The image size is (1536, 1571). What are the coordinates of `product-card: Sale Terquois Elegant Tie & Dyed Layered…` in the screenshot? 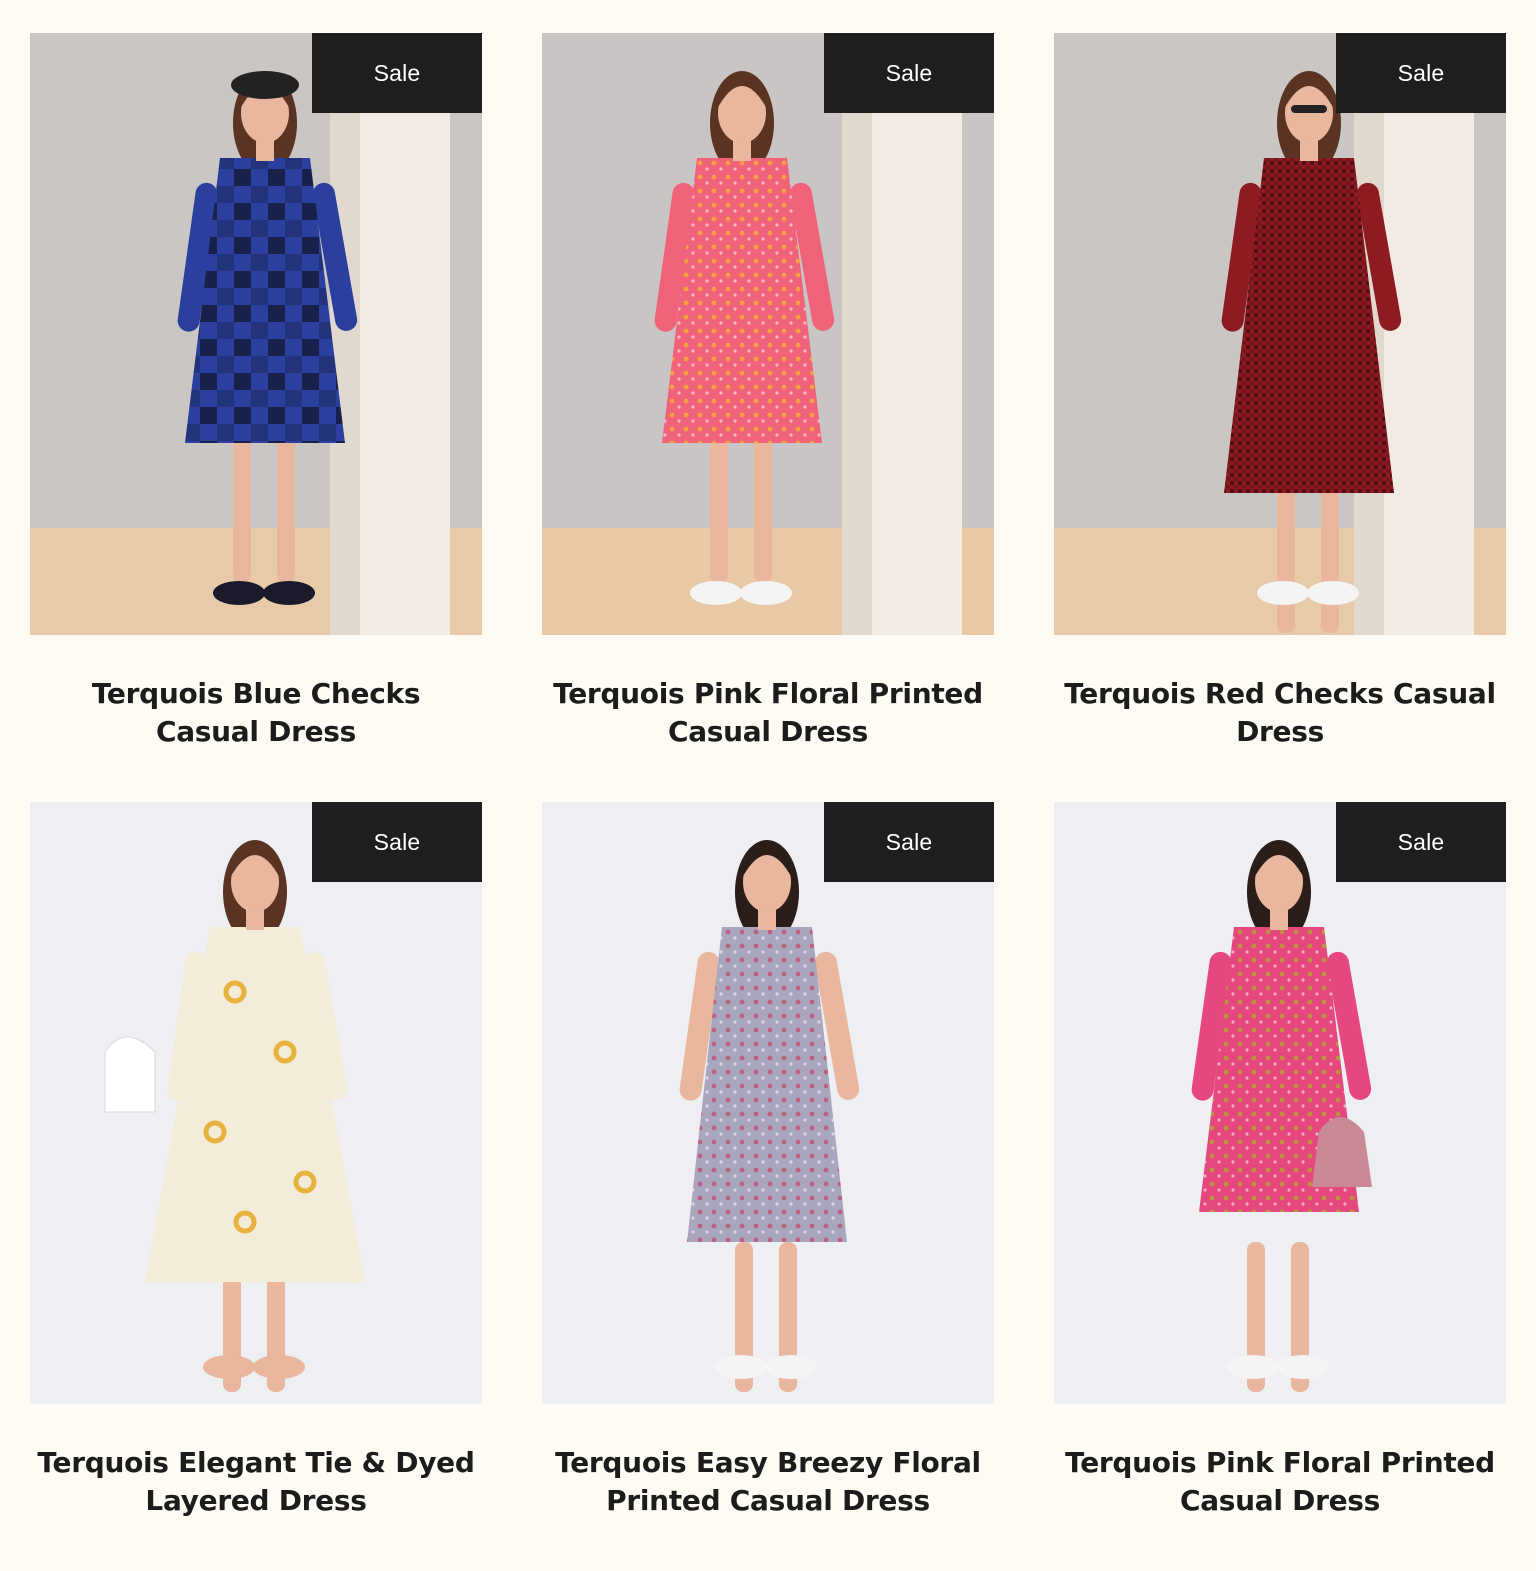 It's located at (256, 1186).